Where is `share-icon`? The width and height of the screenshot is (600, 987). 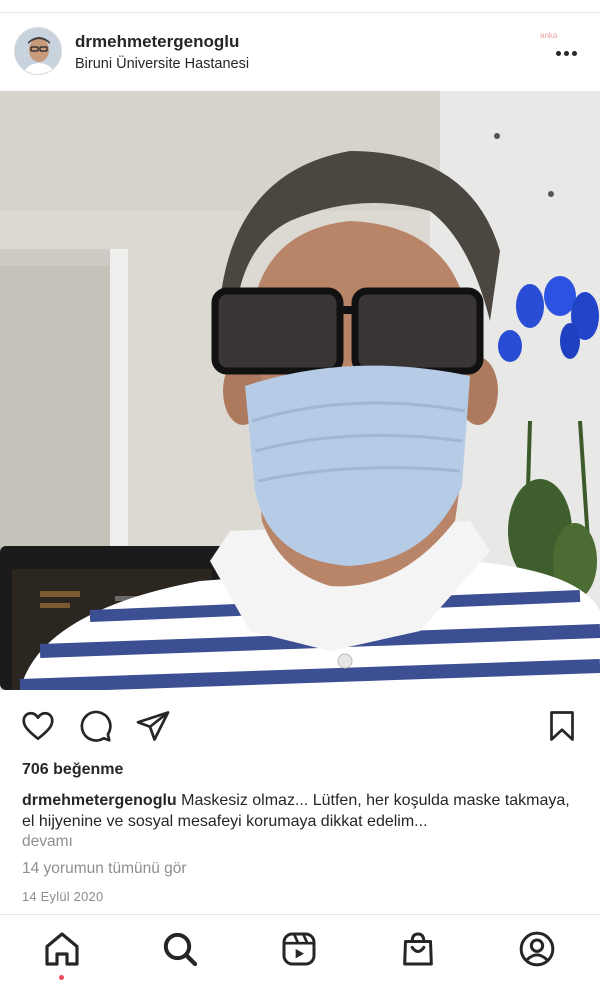
share-icon is located at coordinates (153, 726).